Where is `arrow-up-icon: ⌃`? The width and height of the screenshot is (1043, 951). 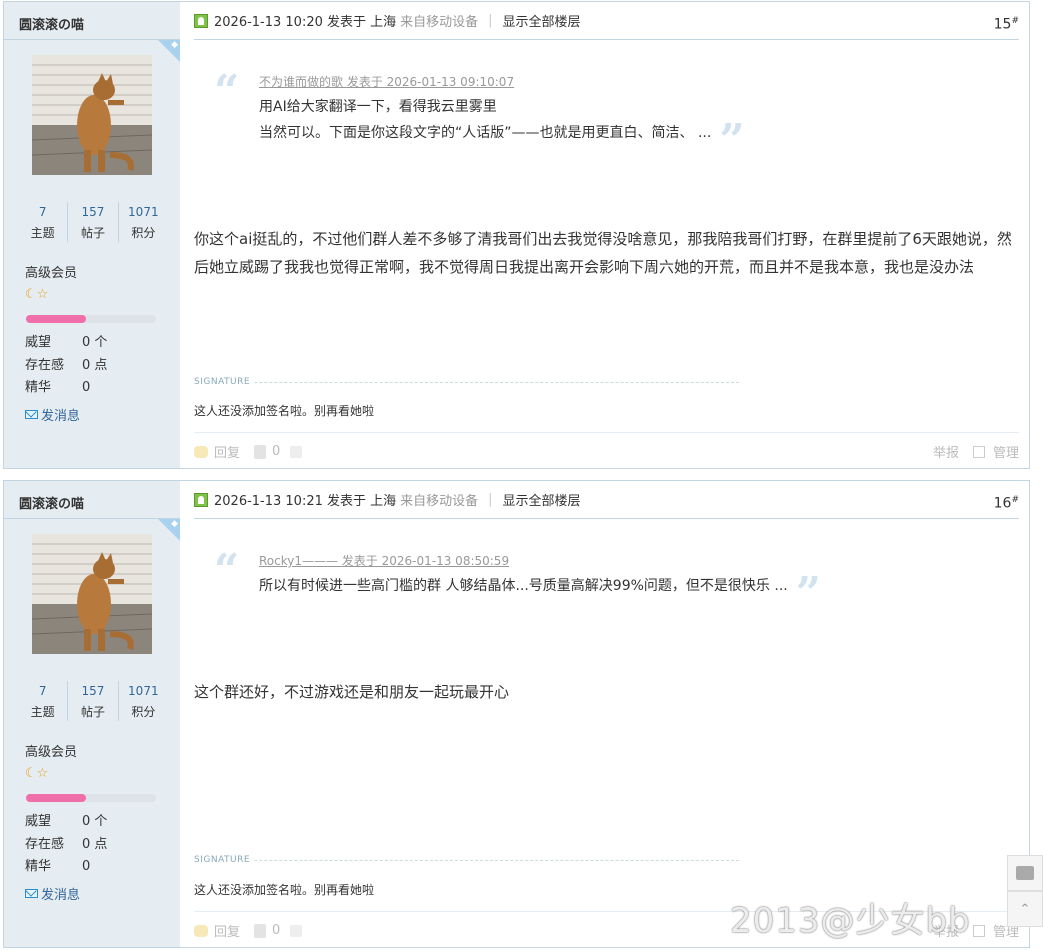
arrow-up-icon: ⌃ is located at coordinates (1025, 909).